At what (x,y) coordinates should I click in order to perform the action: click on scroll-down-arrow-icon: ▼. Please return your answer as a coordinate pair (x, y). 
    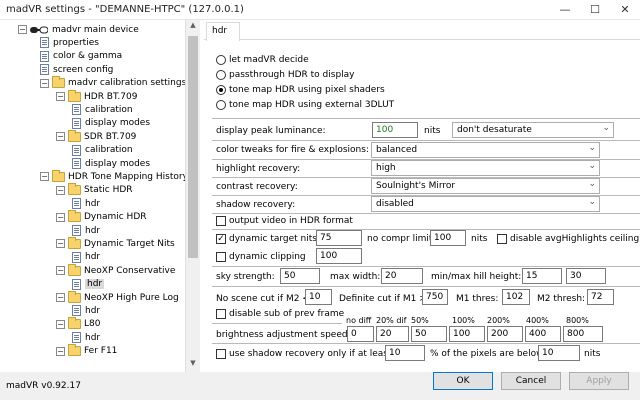
    Looking at the image, I should click on (193, 365).